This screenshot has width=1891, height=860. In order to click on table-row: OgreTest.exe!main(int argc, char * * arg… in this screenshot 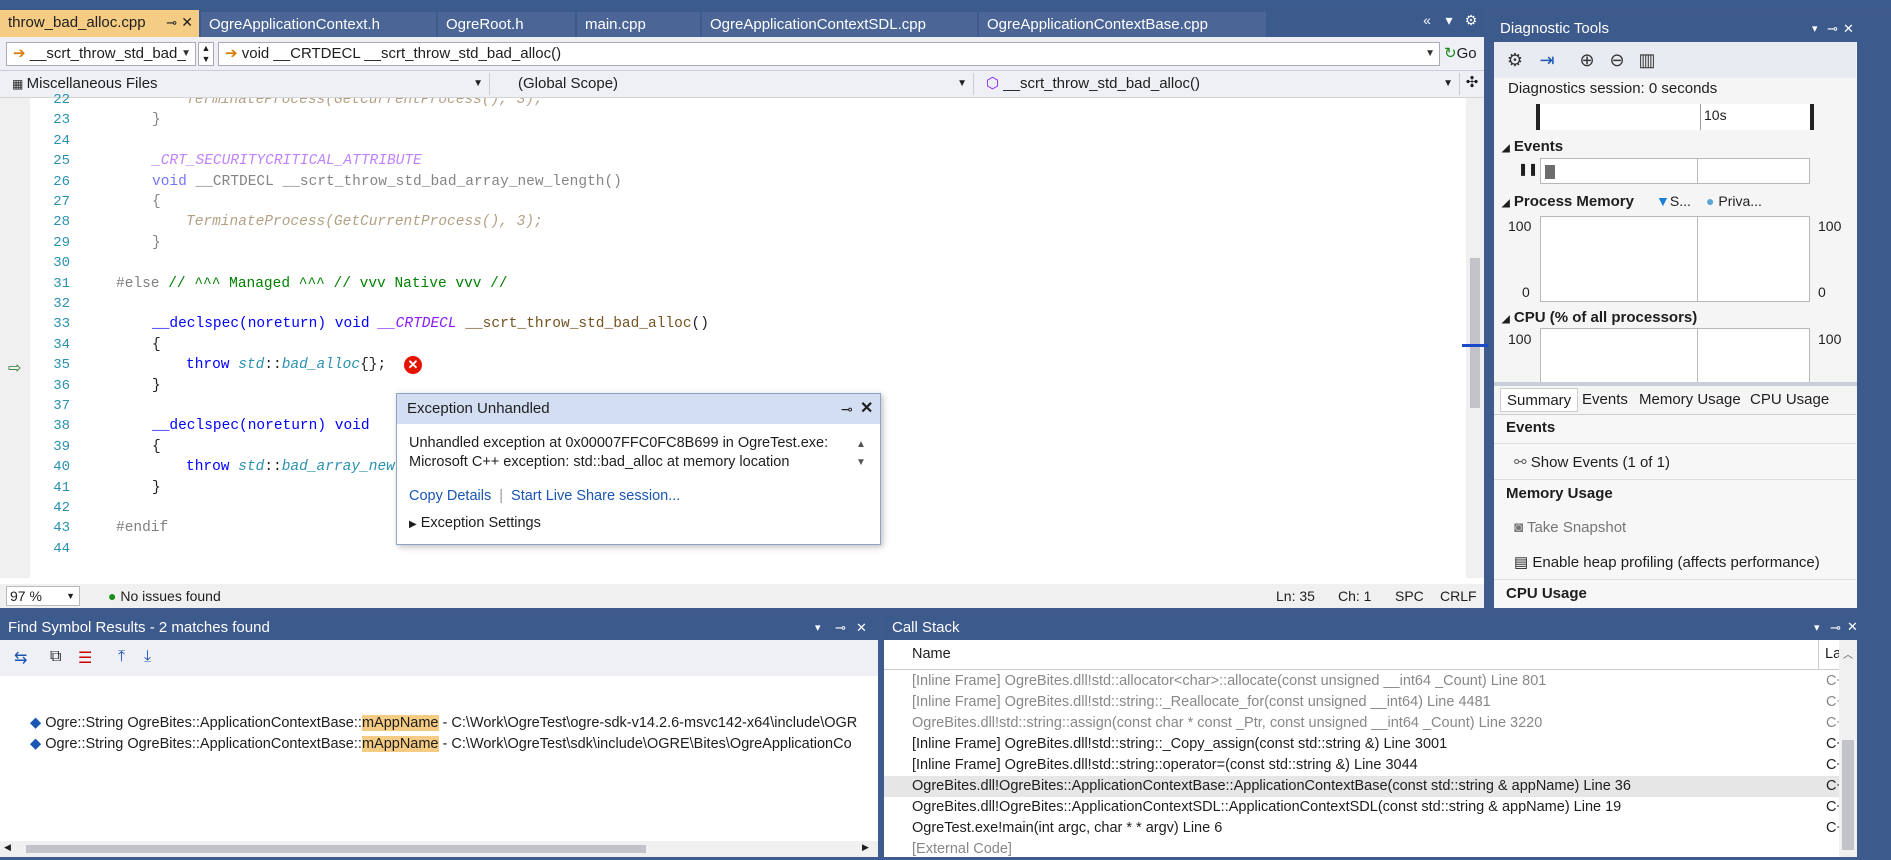, I will do `click(1365, 828)`.